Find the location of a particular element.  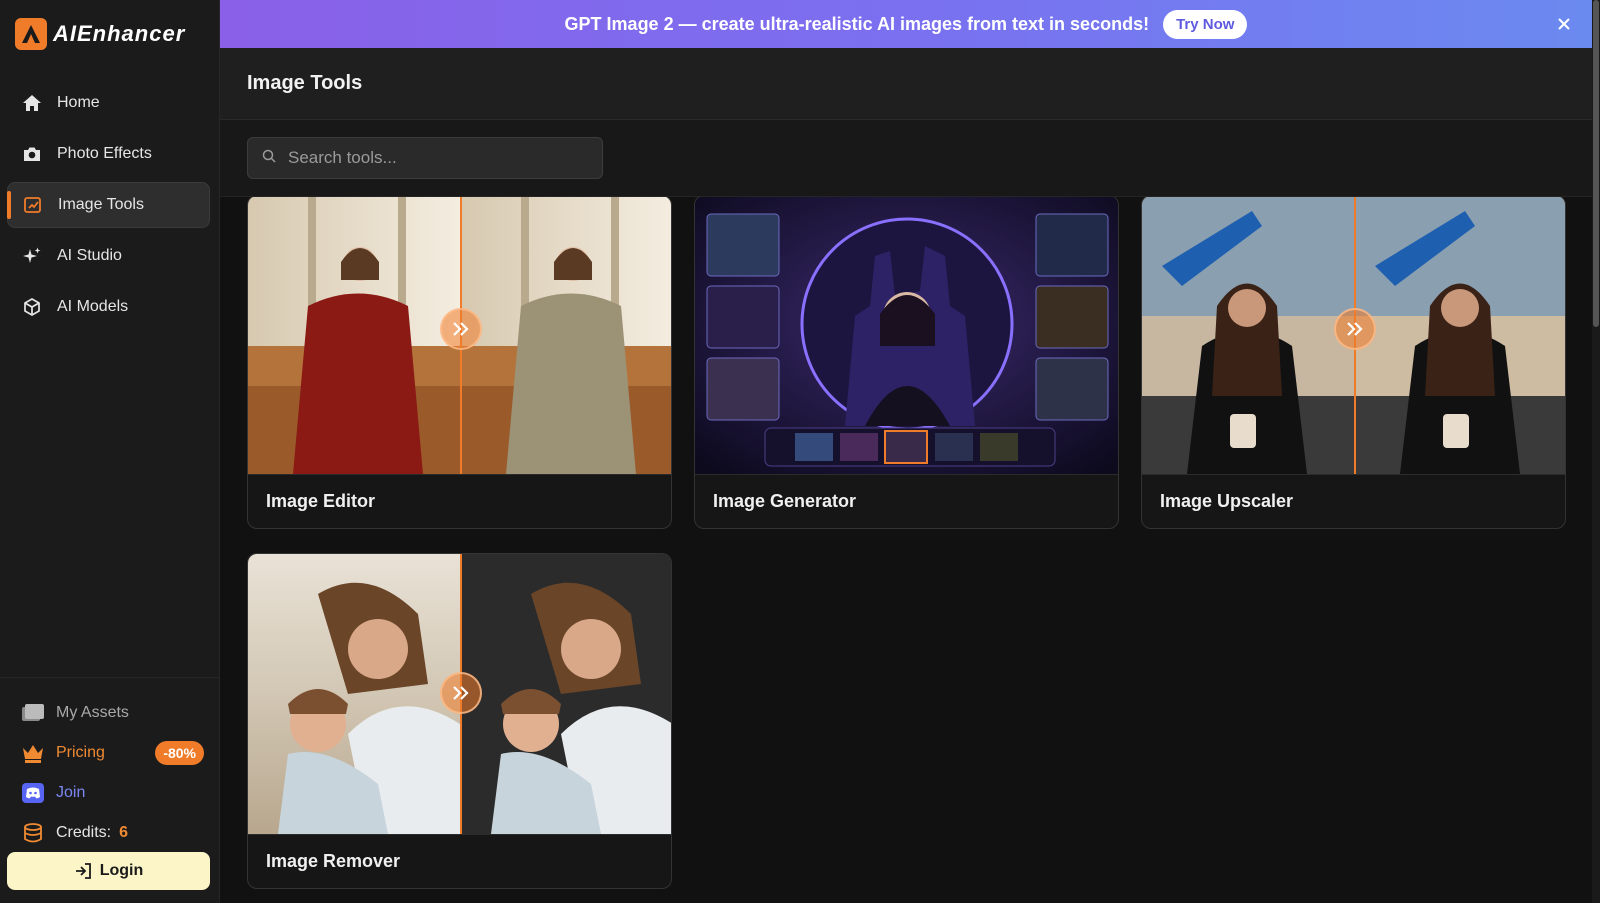

sidebar-item-image-tools: Image Tools is located at coordinates (108, 205).